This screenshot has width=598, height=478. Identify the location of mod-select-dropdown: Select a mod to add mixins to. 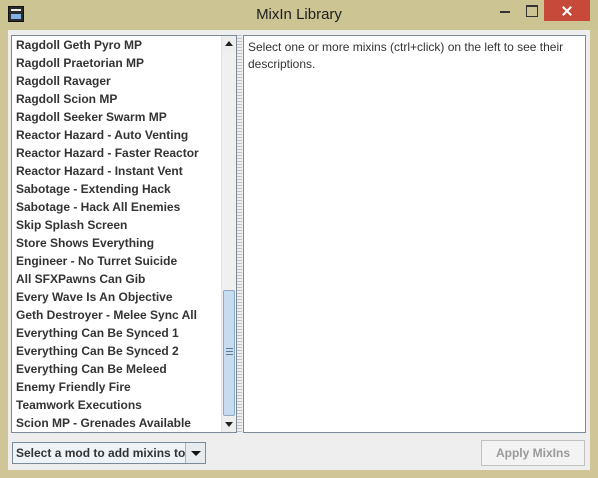
(109, 453).